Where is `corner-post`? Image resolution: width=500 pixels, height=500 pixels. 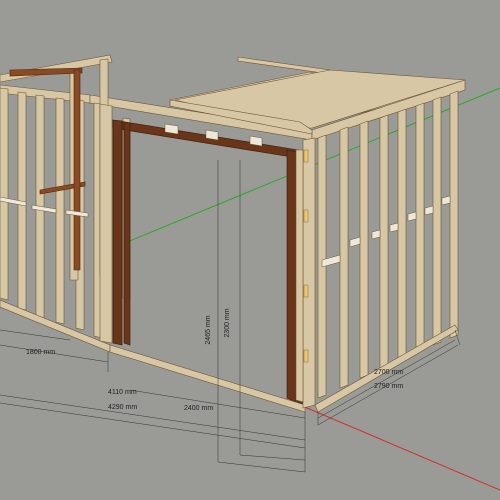
corner-post is located at coordinates (305, 273).